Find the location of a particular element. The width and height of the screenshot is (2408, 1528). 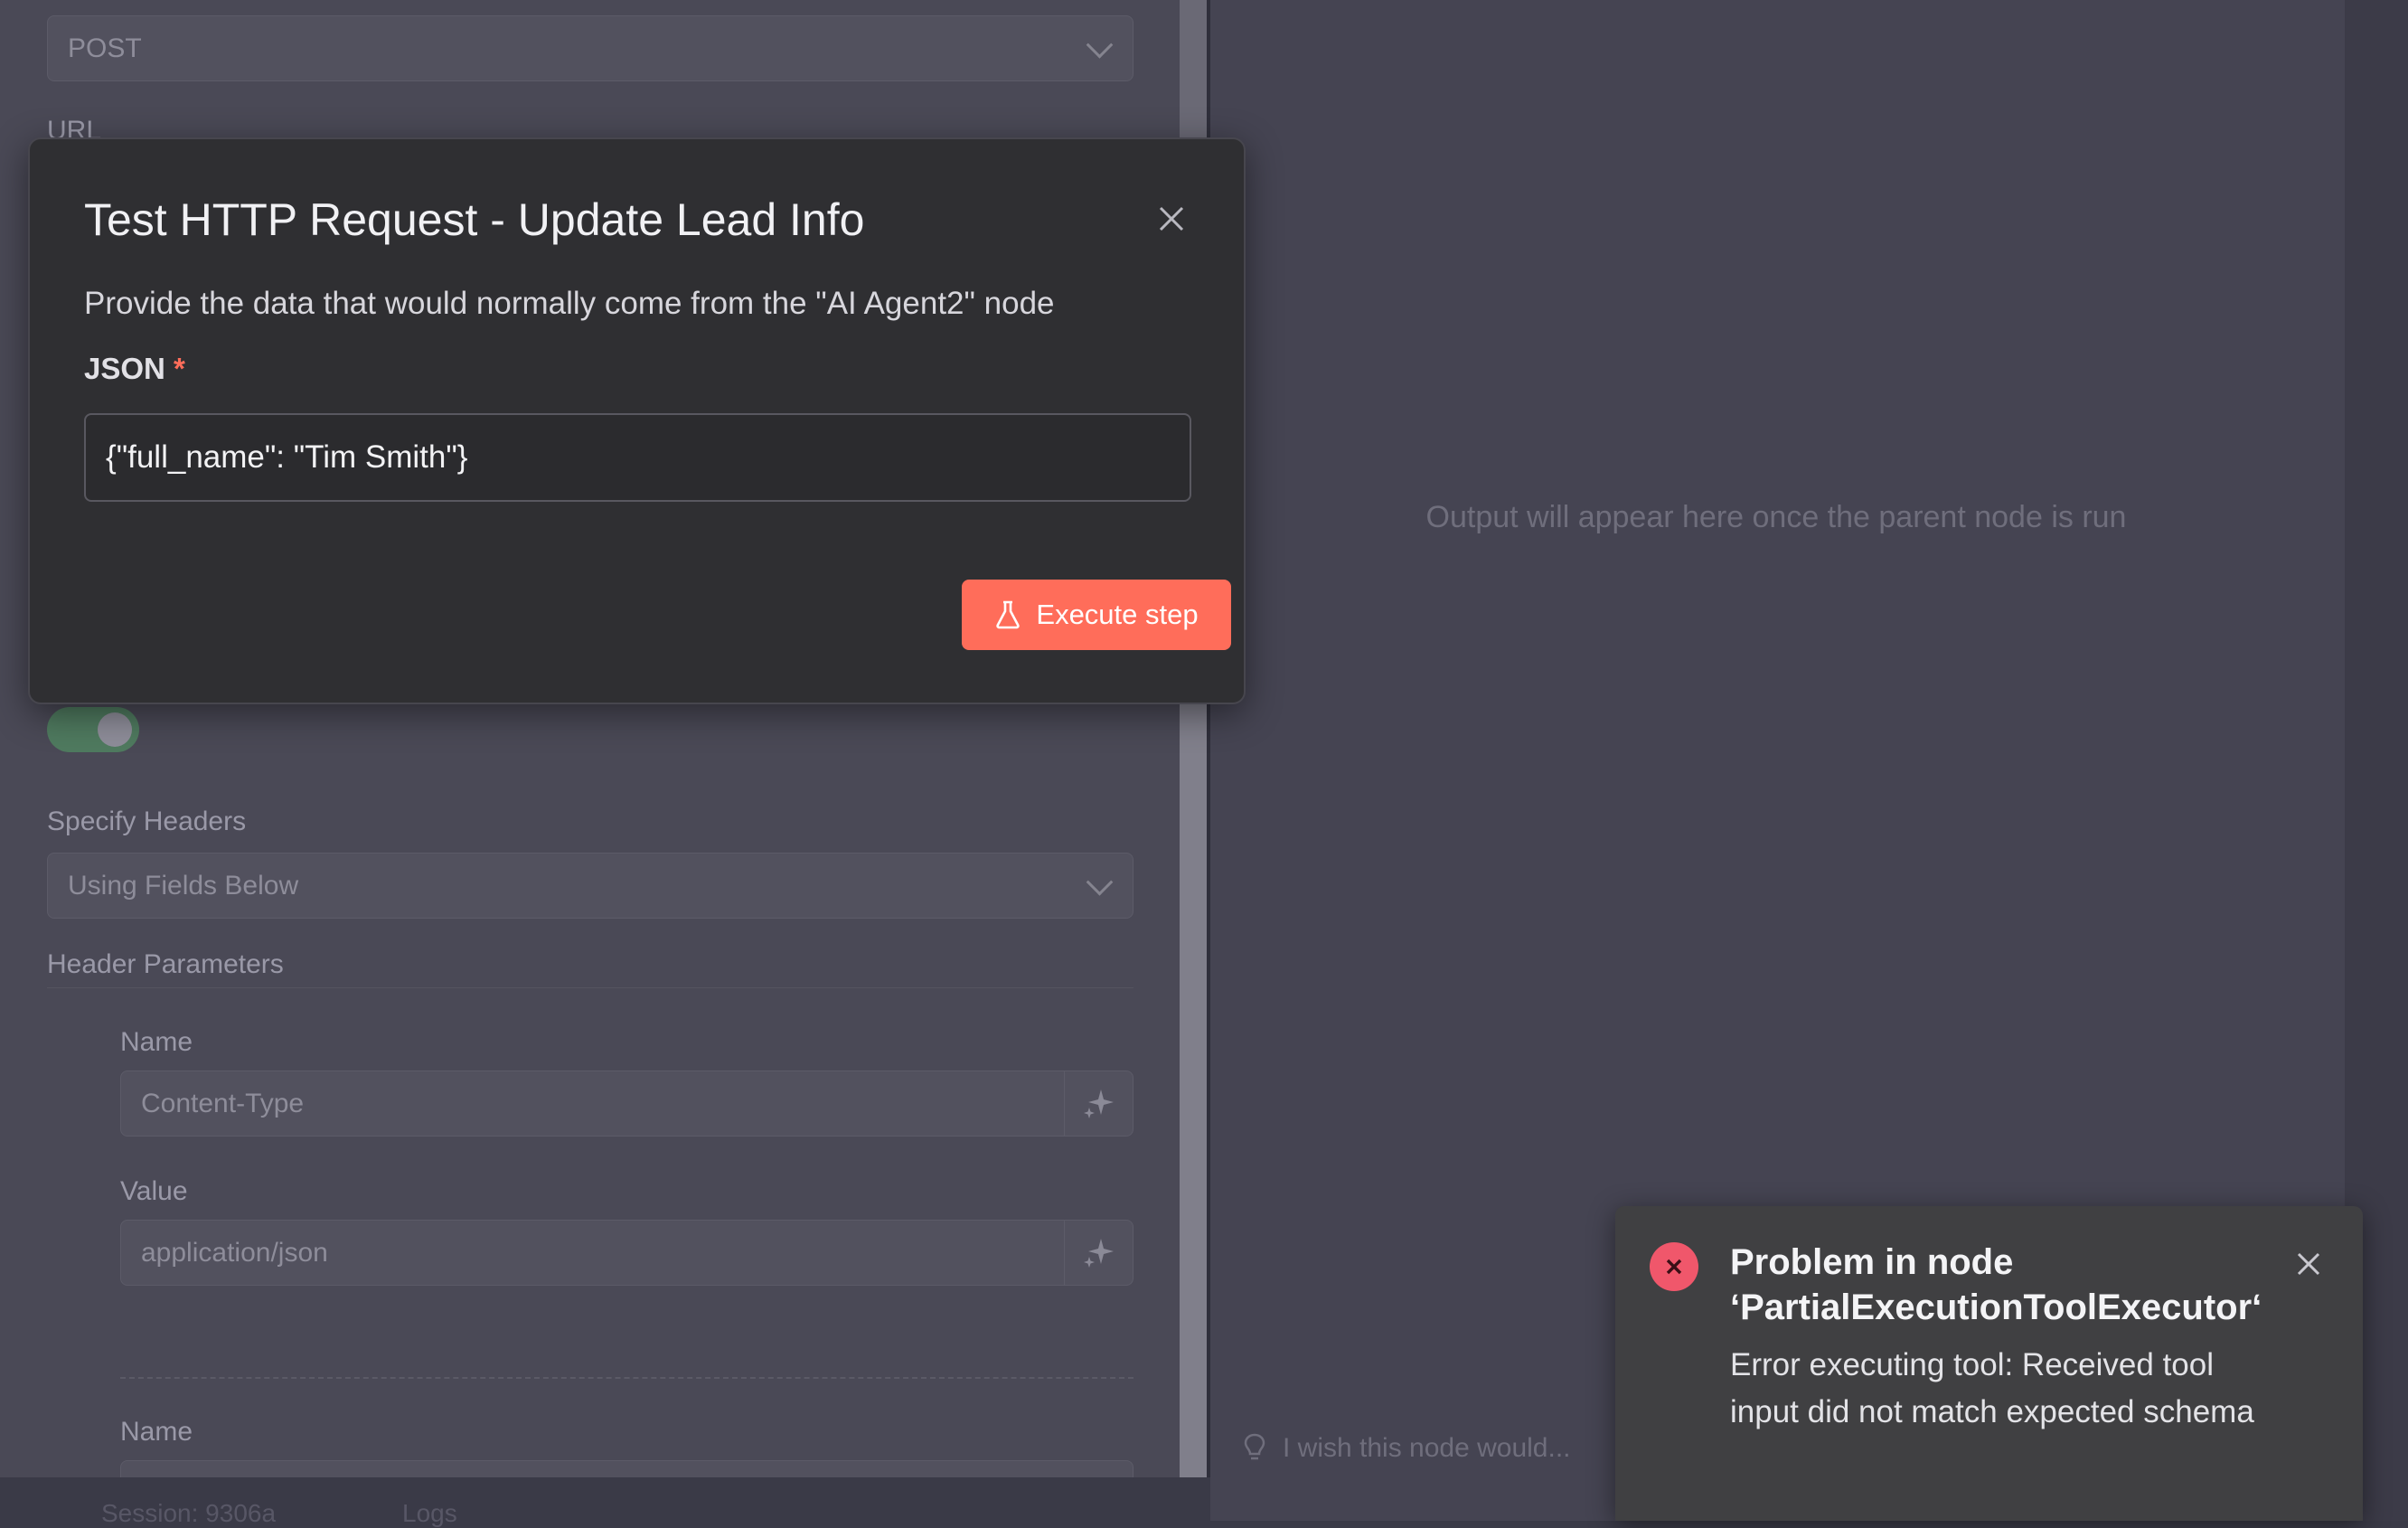

logs-tab: Logs is located at coordinates (429, 1513).